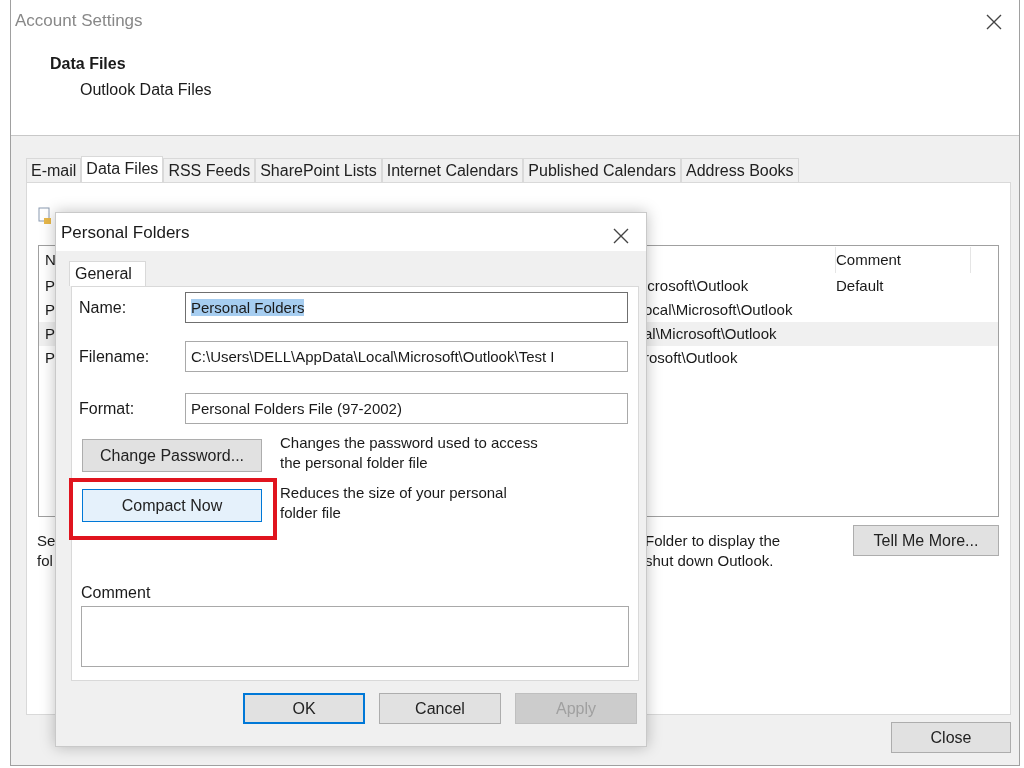 This screenshot has height=768, width=1024. What do you see at coordinates (452, 170) in the screenshot?
I see `tab: Internet Calendars` at bounding box center [452, 170].